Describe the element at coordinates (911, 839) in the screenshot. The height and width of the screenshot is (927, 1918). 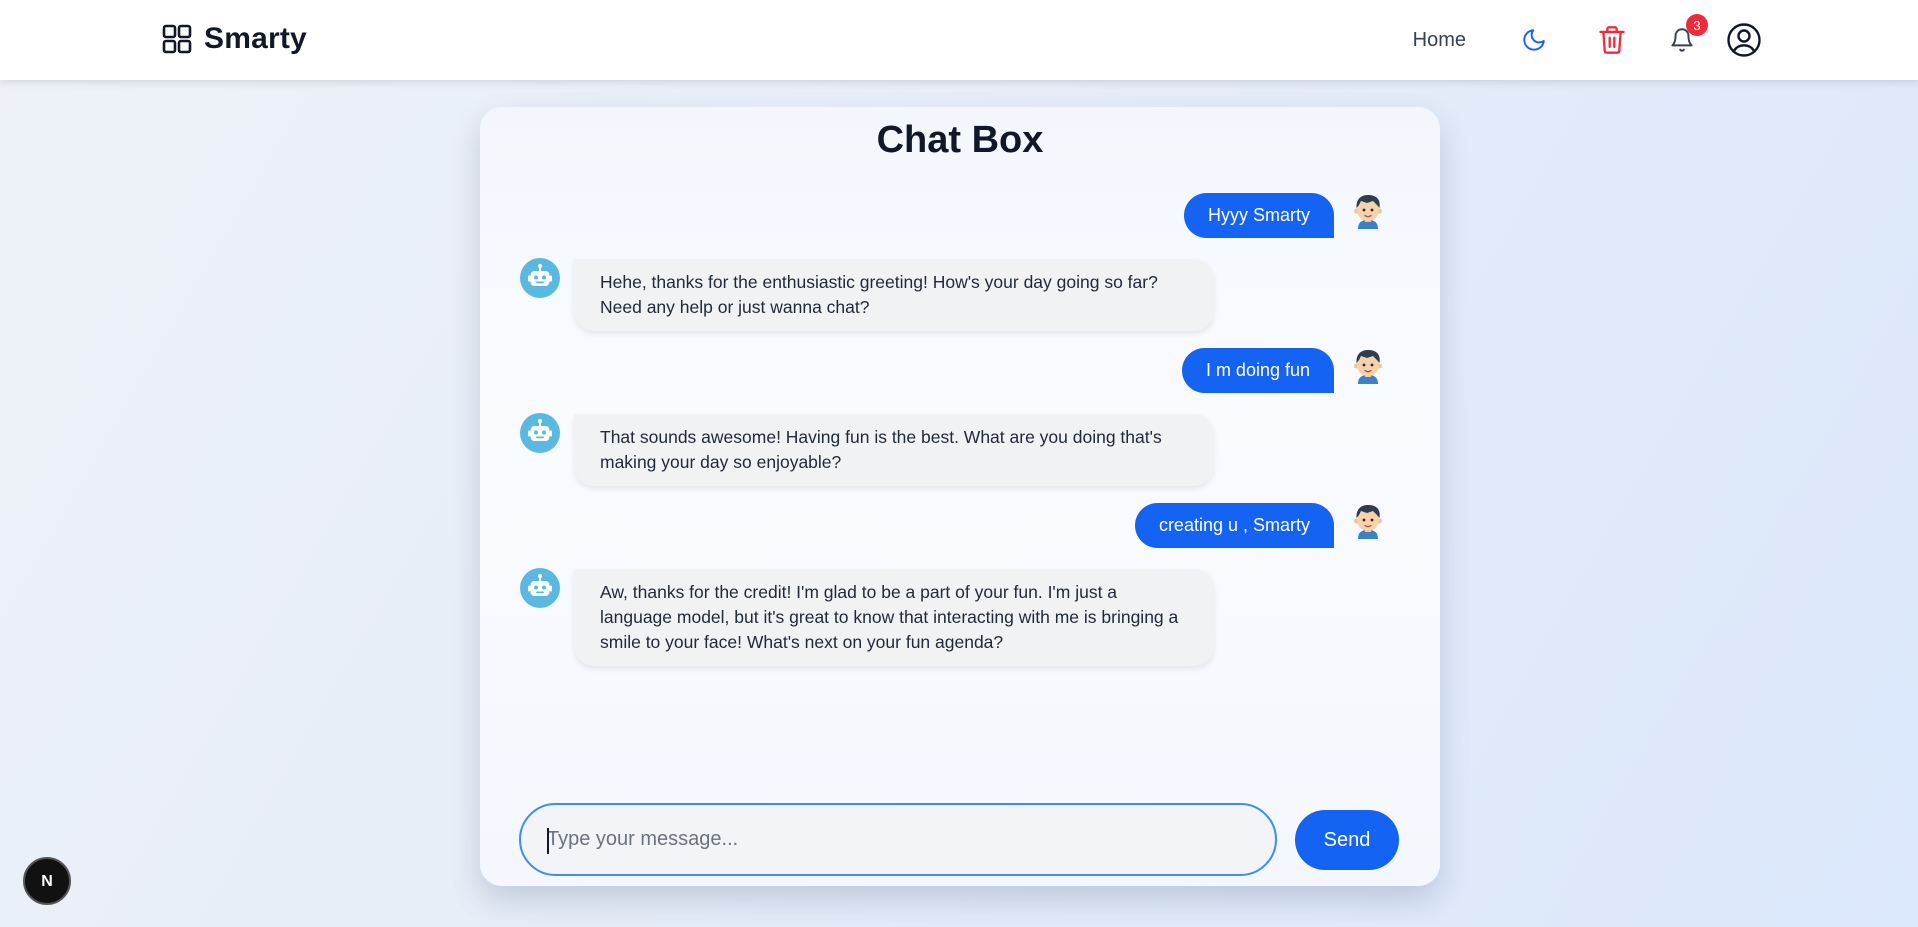
I see `message-input` at that location.